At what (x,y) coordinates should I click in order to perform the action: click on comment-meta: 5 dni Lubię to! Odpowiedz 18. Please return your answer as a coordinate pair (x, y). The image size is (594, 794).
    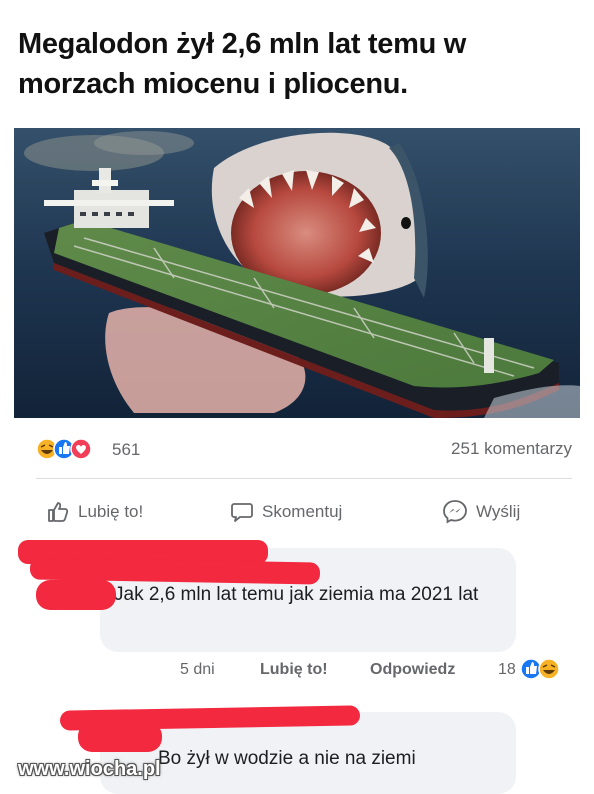
    Looking at the image, I should click on (380, 671).